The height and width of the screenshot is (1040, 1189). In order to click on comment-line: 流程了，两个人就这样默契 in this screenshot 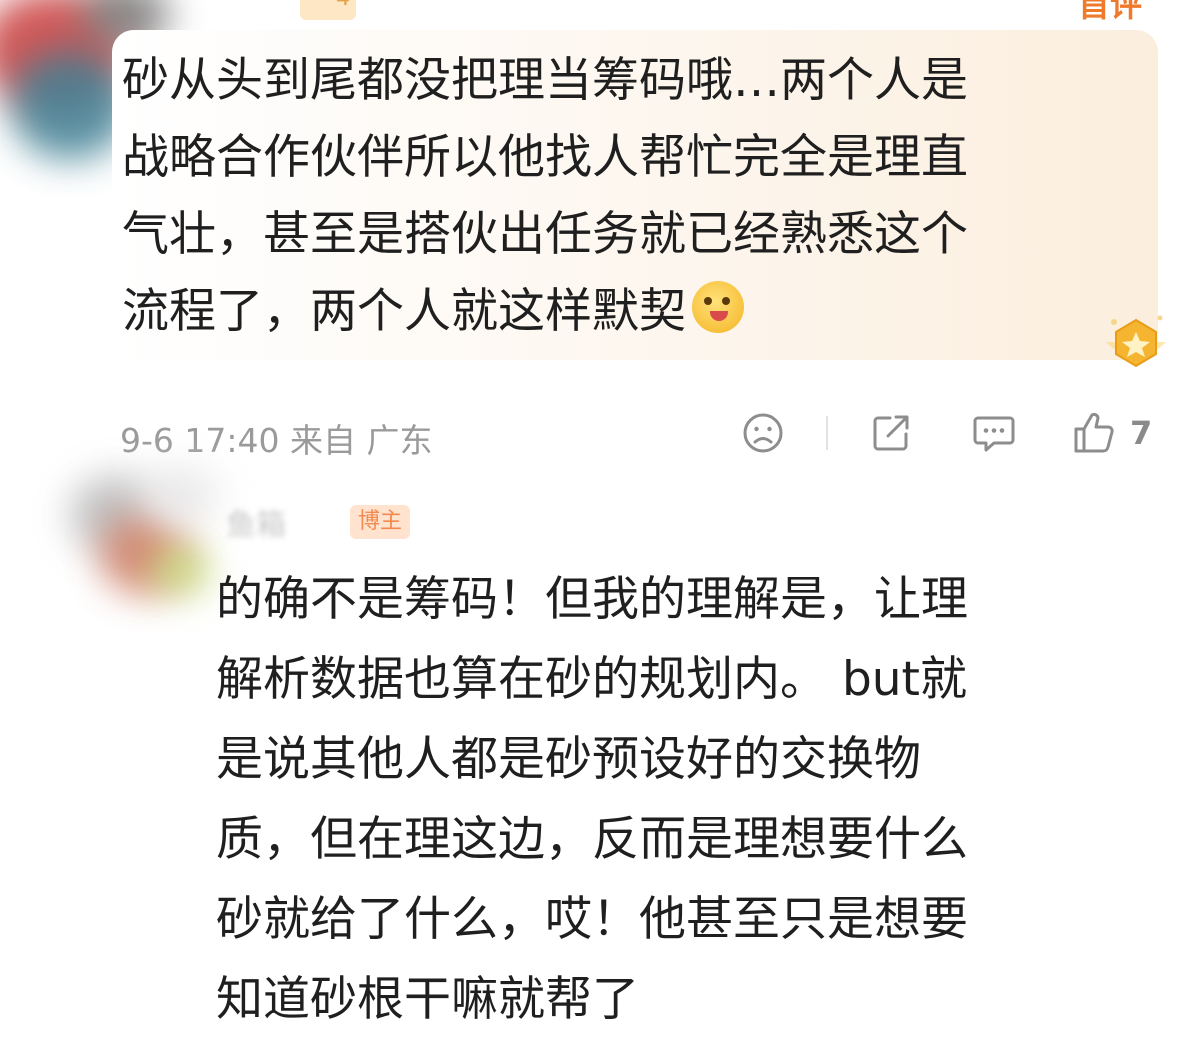, I will do `click(637, 311)`.